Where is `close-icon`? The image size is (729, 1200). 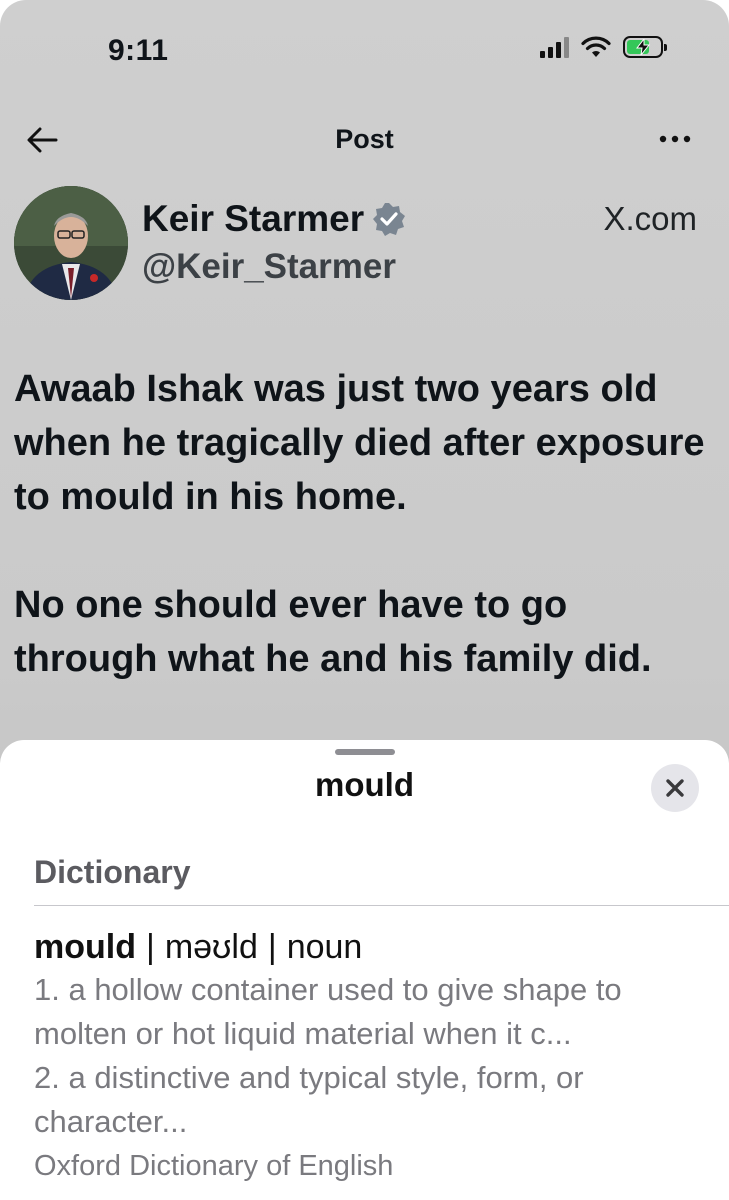
close-icon is located at coordinates (675, 788).